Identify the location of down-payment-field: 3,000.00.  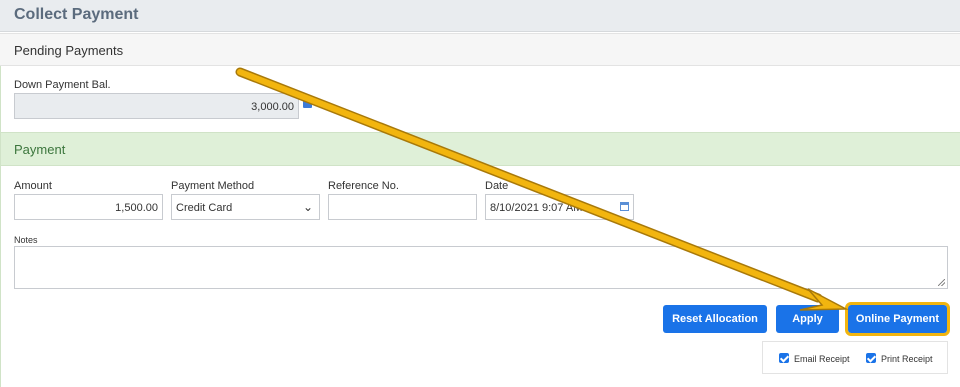
(156, 106).